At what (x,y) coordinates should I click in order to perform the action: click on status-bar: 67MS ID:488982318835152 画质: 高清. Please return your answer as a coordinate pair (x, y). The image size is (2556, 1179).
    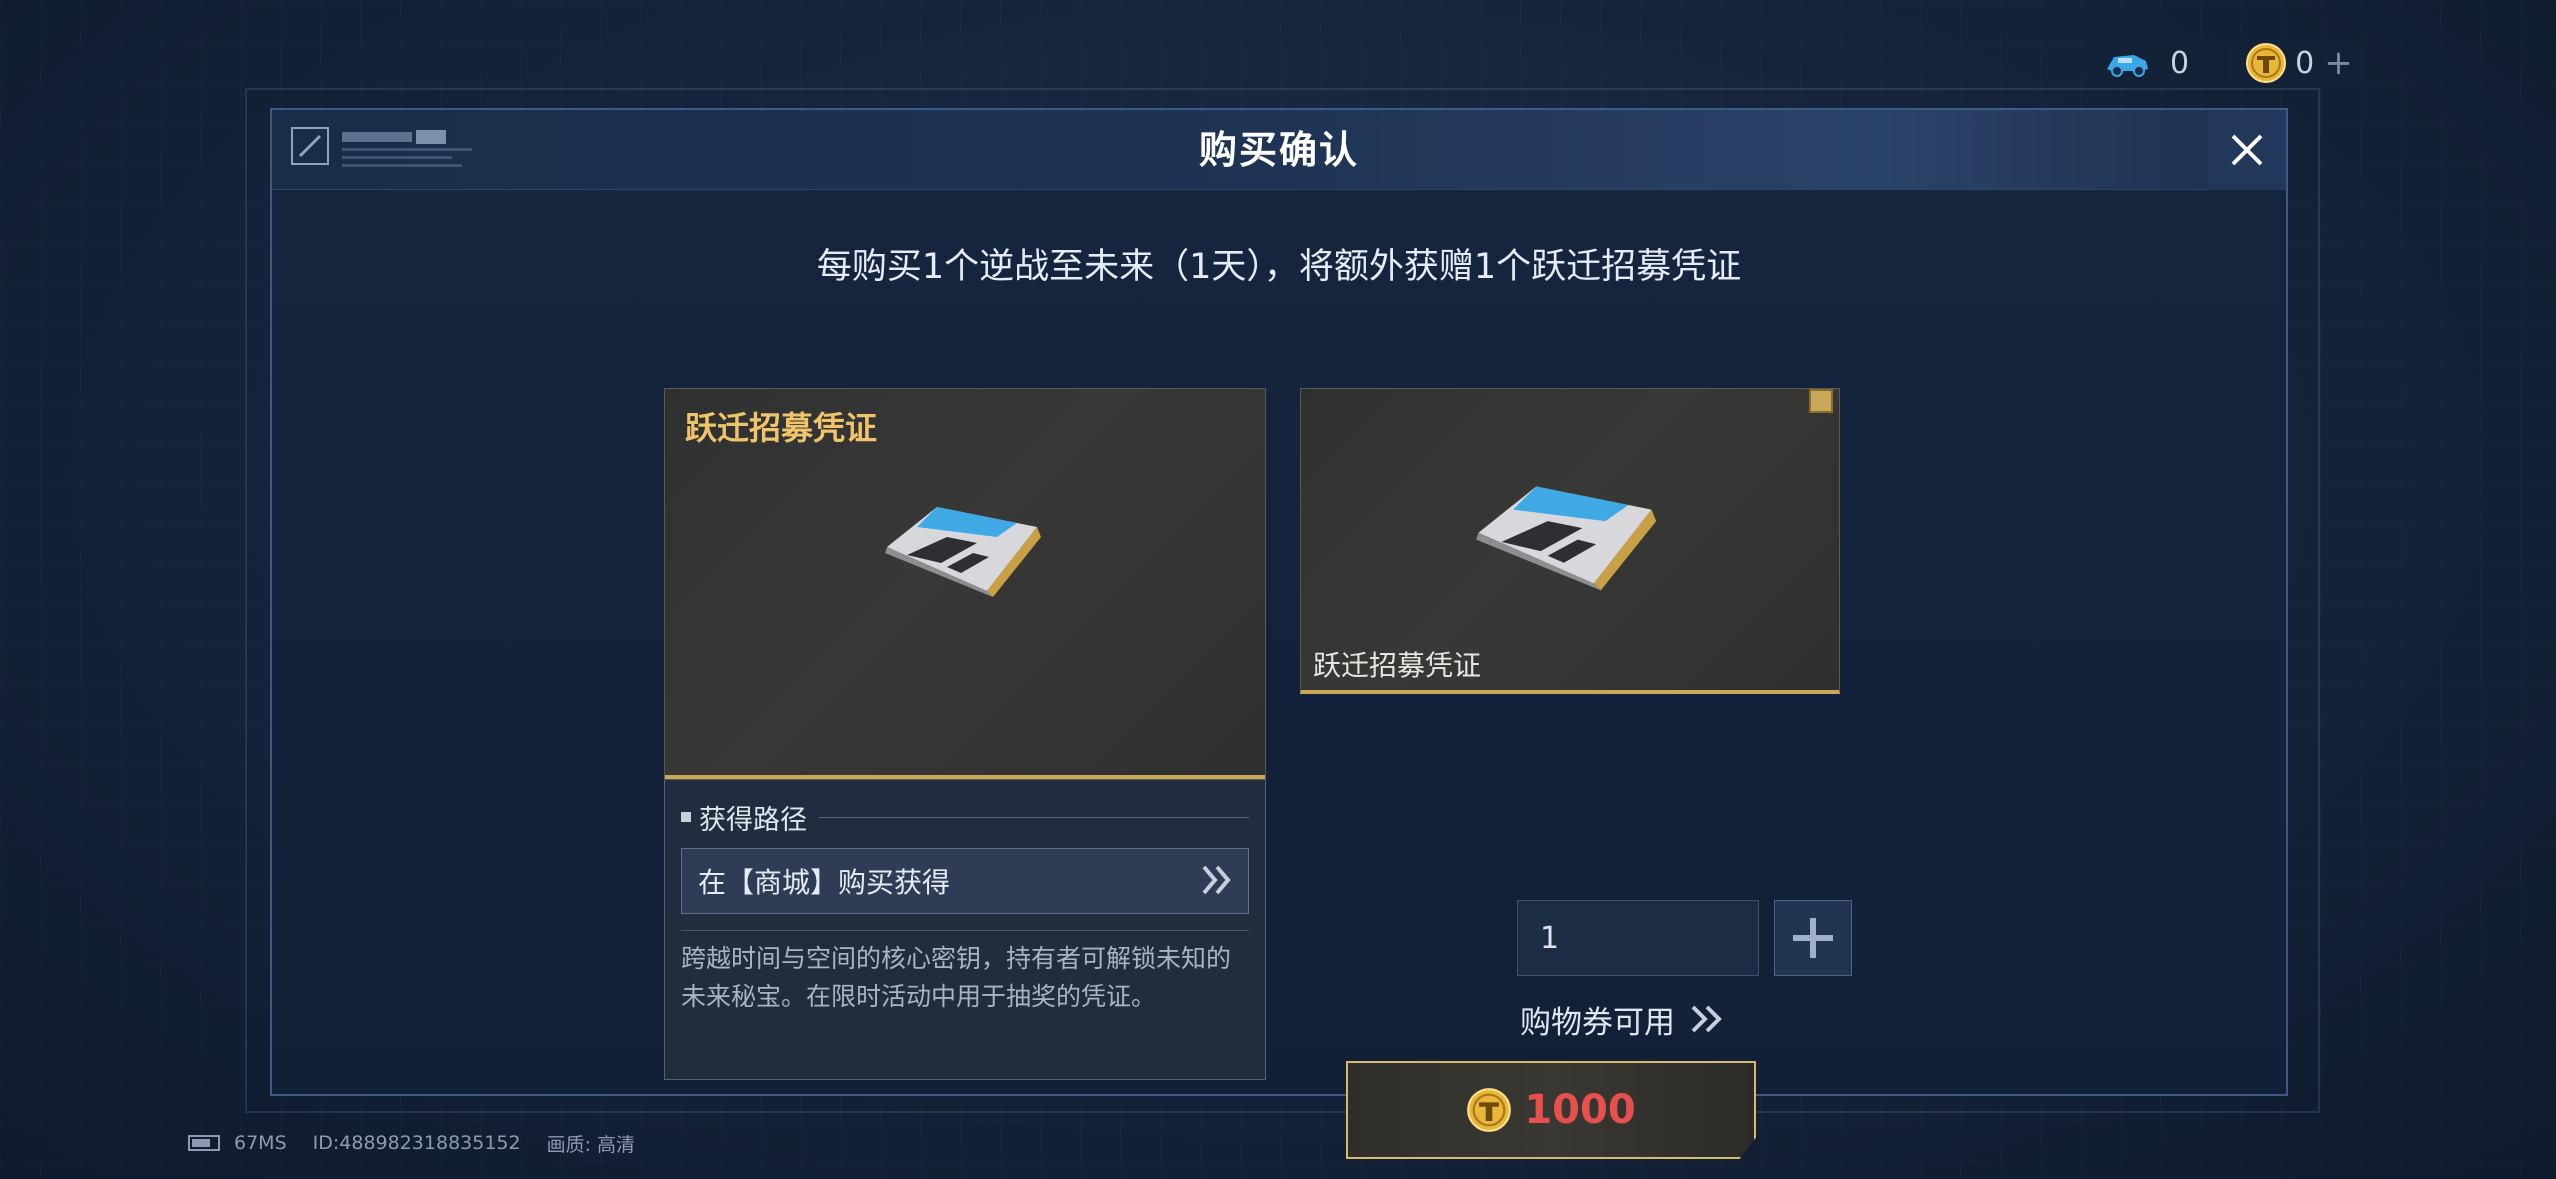
    Looking at the image, I should click on (424, 1143).